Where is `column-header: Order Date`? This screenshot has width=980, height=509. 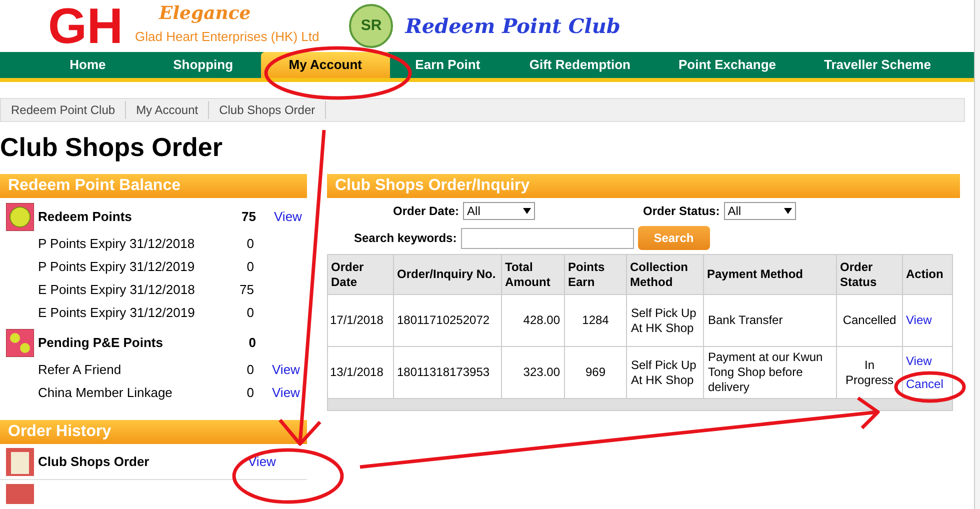
column-header: Order Date is located at coordinates (361, 274).